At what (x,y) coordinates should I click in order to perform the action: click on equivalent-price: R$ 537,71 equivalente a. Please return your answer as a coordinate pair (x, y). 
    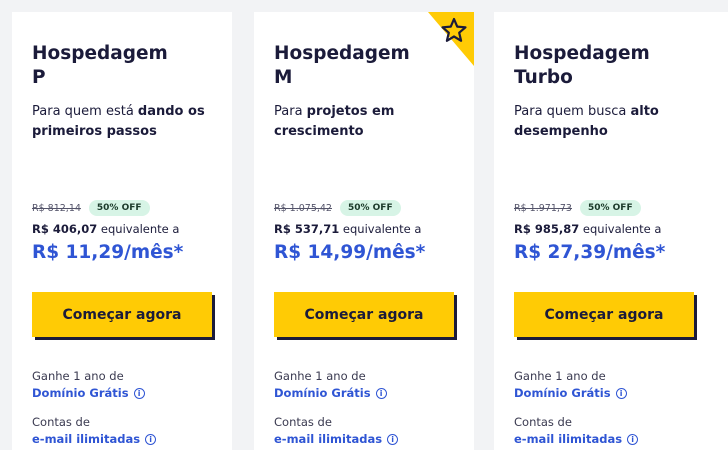
    Looking at the image, I should click on (347, 229).